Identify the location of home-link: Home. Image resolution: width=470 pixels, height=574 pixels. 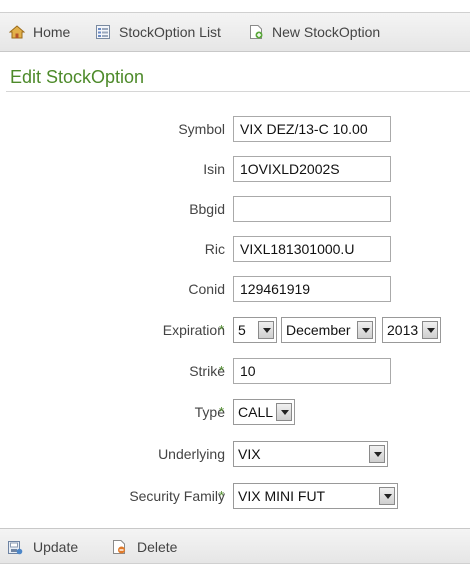
(39, 32).